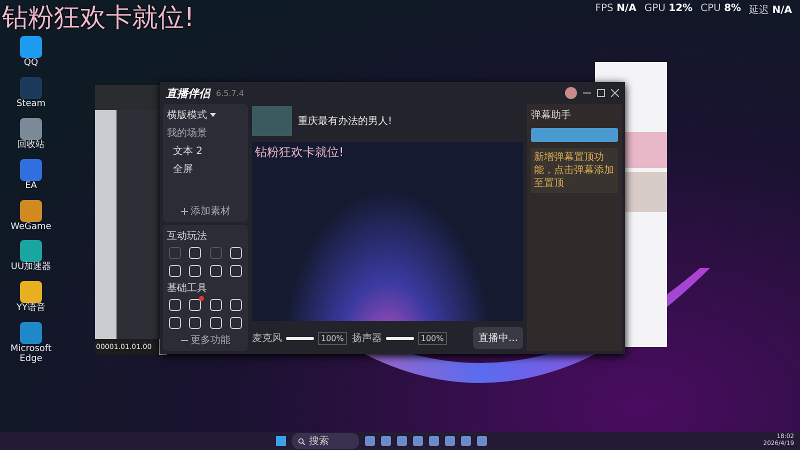  I want to click on desktop-icon-label: 回收站, so click(31, 145).